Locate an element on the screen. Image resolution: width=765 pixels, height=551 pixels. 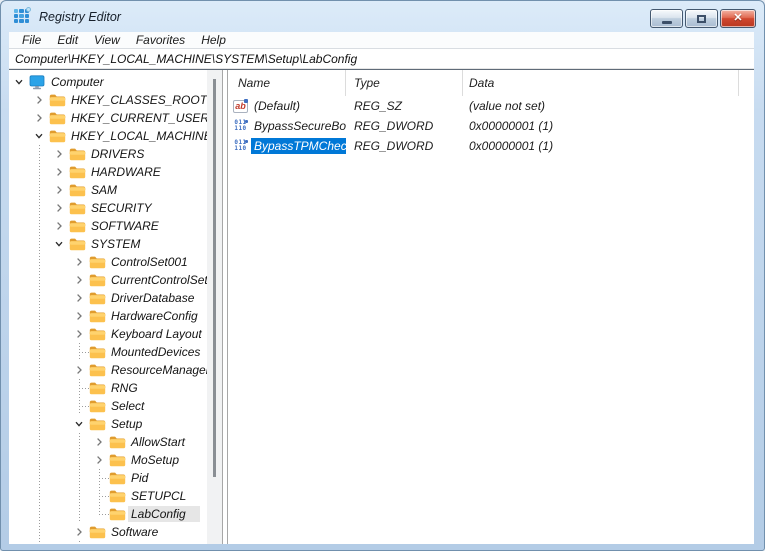
tree-item-hkey-classes-root: HKEY_CLASSES_ROOT is located at coordinates (108, 100).